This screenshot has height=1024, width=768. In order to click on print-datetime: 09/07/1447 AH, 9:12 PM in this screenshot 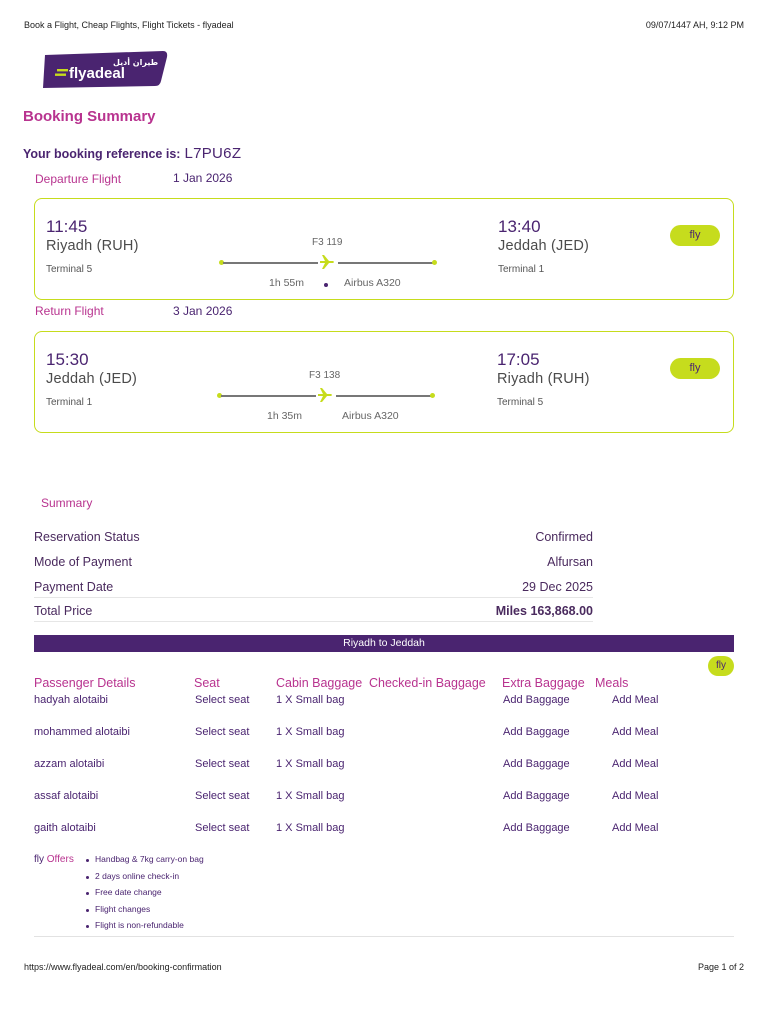, I will do `click(694, 25)`.